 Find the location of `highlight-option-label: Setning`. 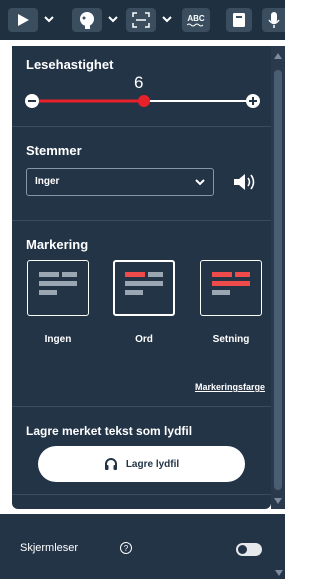

highlight-option-label: Setning is located at coordinates (231, 339).